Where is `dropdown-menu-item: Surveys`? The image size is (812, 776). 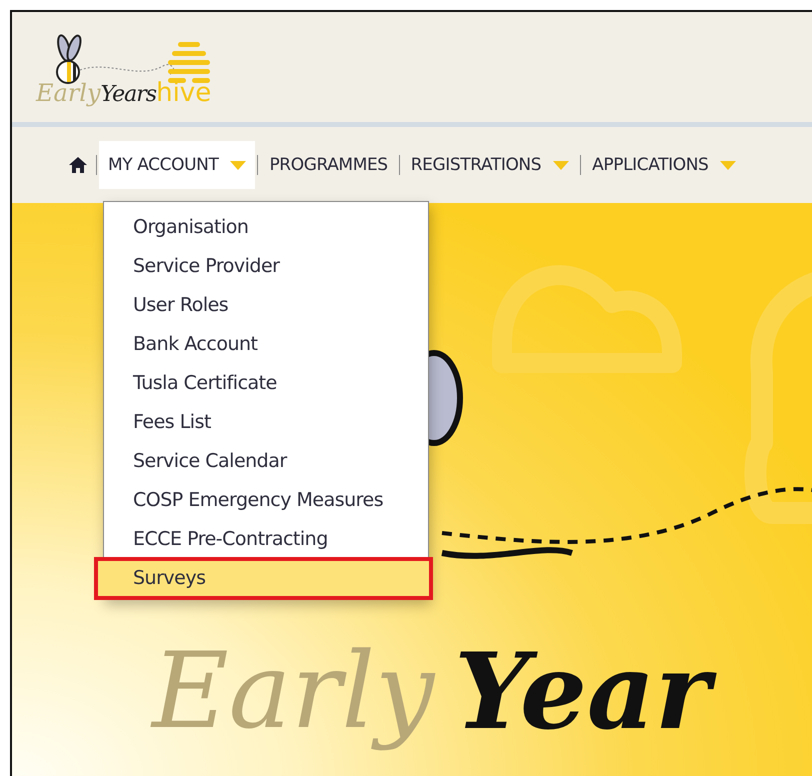
dropdown-menu-item: Surveys is located at coordinates (263, 578).